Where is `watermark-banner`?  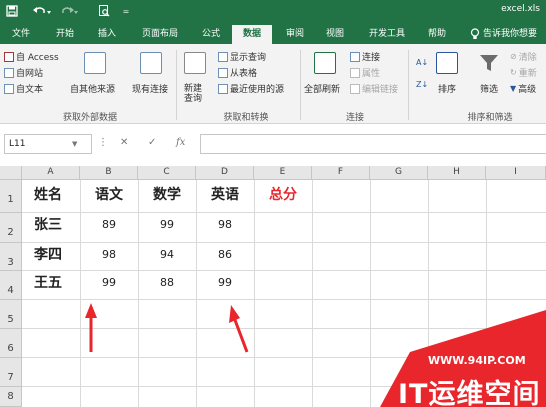 watermark-banner is located at coordinates (463, 358).